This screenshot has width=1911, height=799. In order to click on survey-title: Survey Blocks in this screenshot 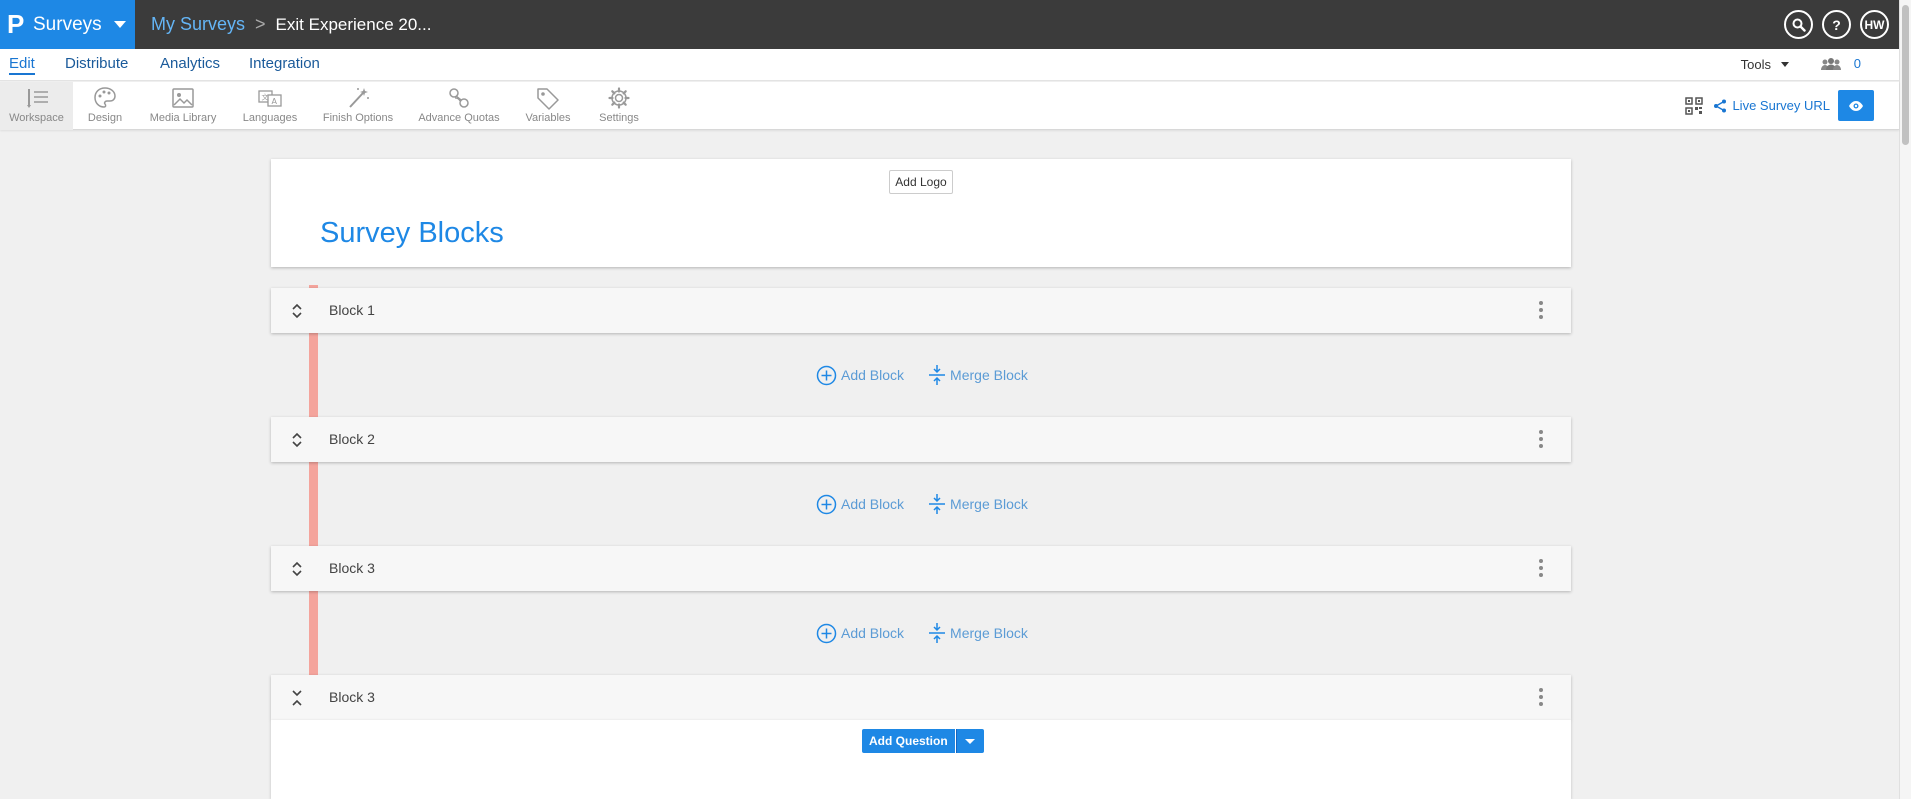, I will do `click(412, 233)`.